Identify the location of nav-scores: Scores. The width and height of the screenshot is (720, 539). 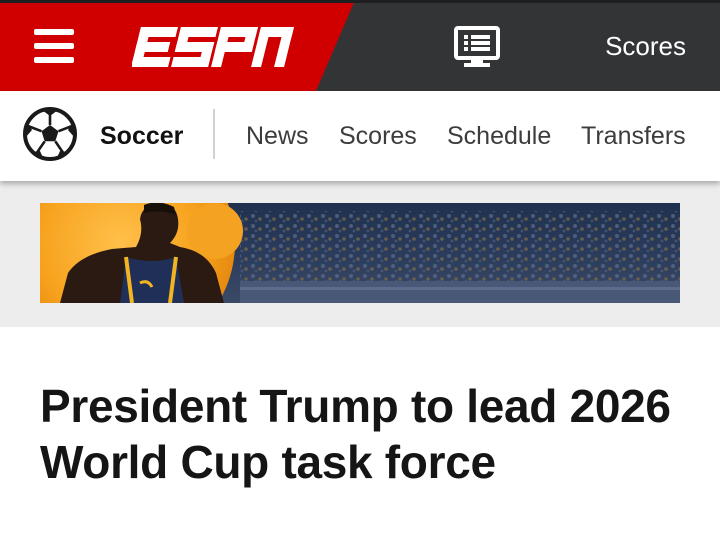
(378, 136).